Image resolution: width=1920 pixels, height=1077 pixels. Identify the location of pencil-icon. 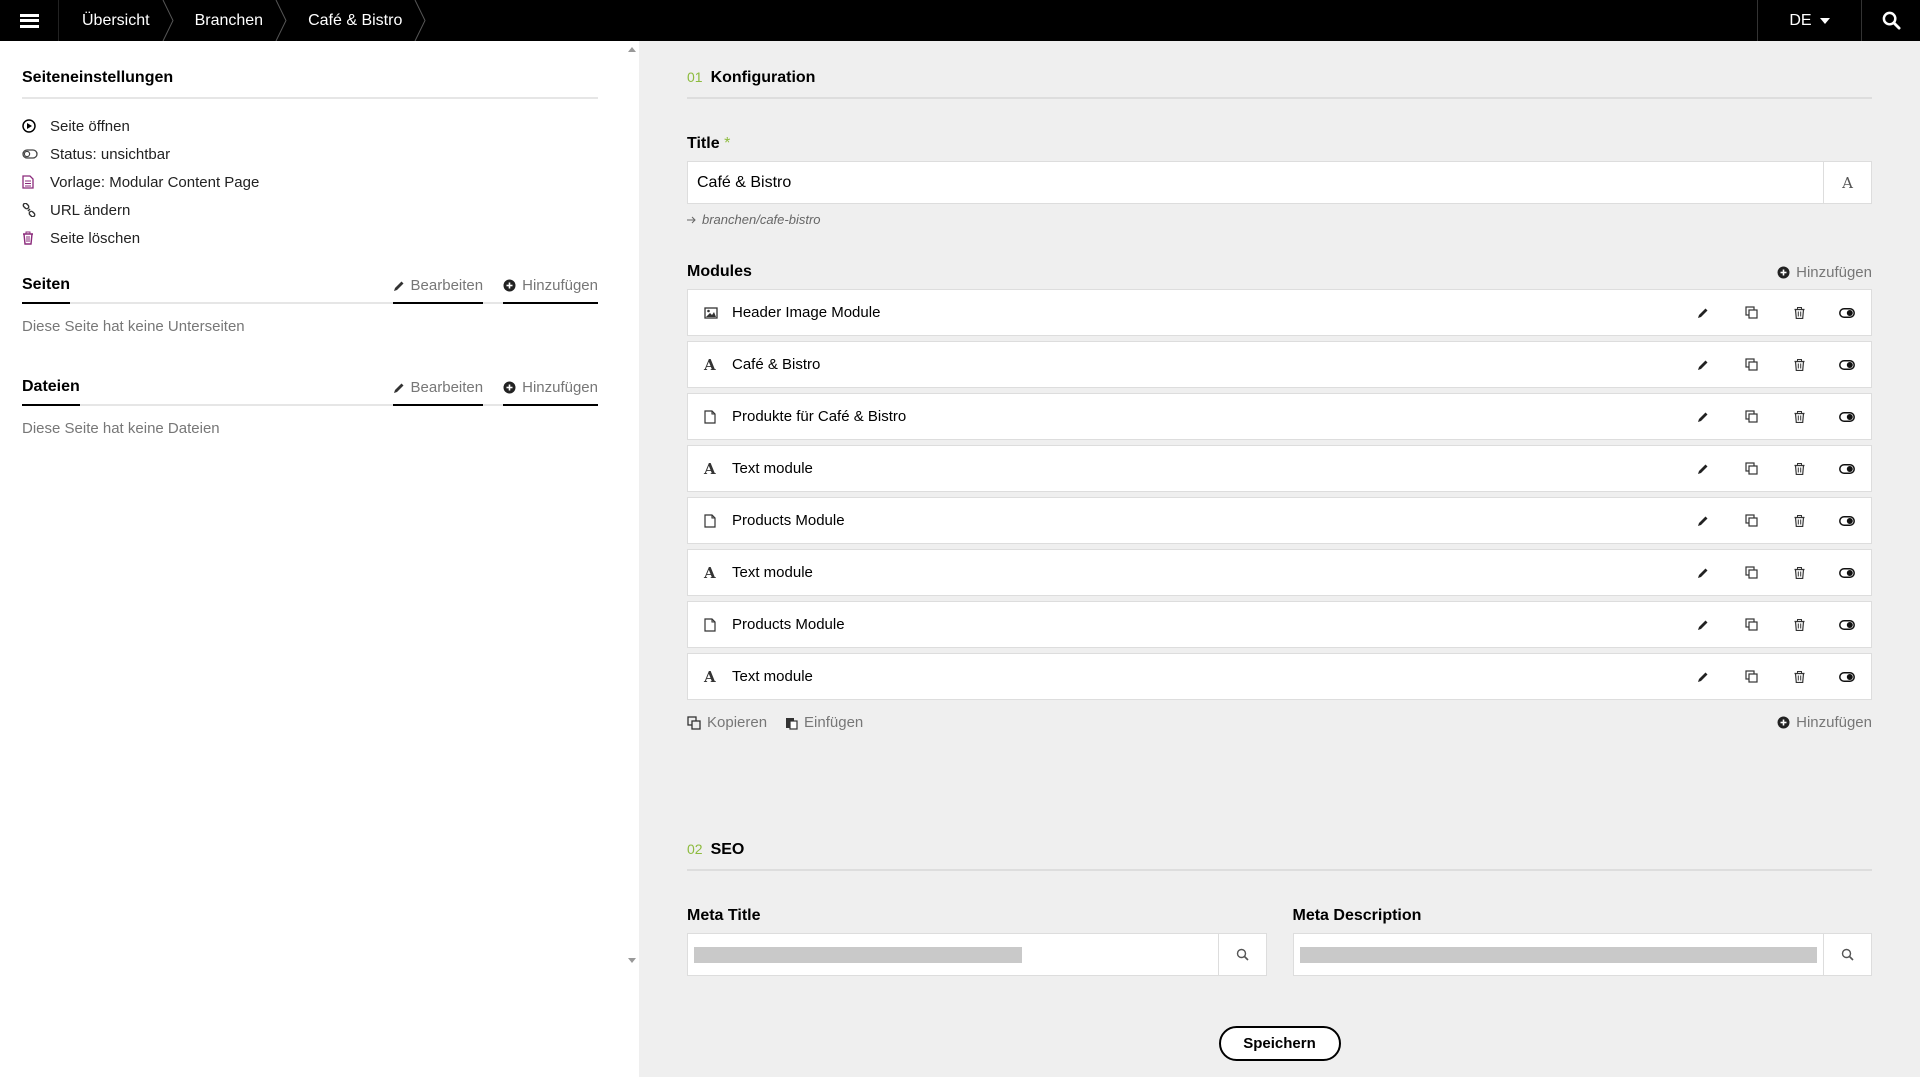
(1703, 417).